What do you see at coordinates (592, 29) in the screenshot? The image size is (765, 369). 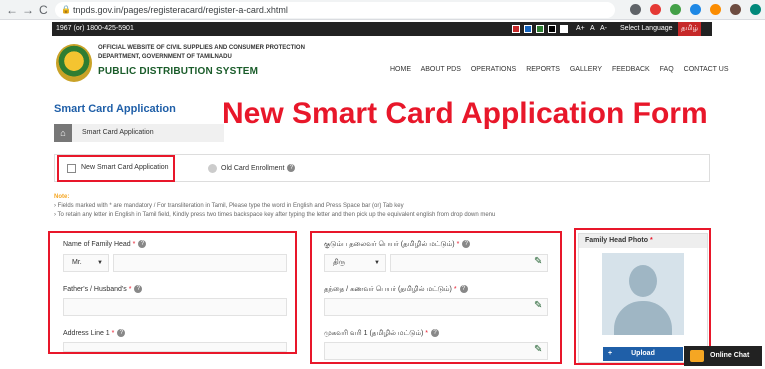 I see `font-reset-button: A` at bounding box center [592, 29].